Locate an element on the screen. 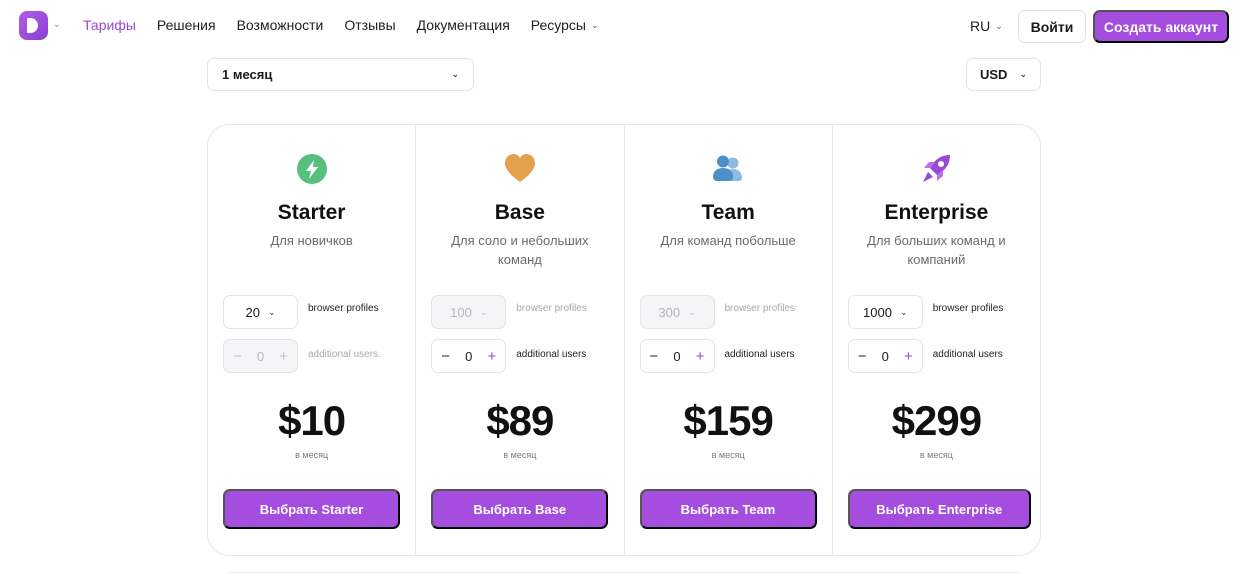 The width and height of the screenshot is (1248, 574). profiles-select: 20 ⌄ is located at coordinates (260, 312).